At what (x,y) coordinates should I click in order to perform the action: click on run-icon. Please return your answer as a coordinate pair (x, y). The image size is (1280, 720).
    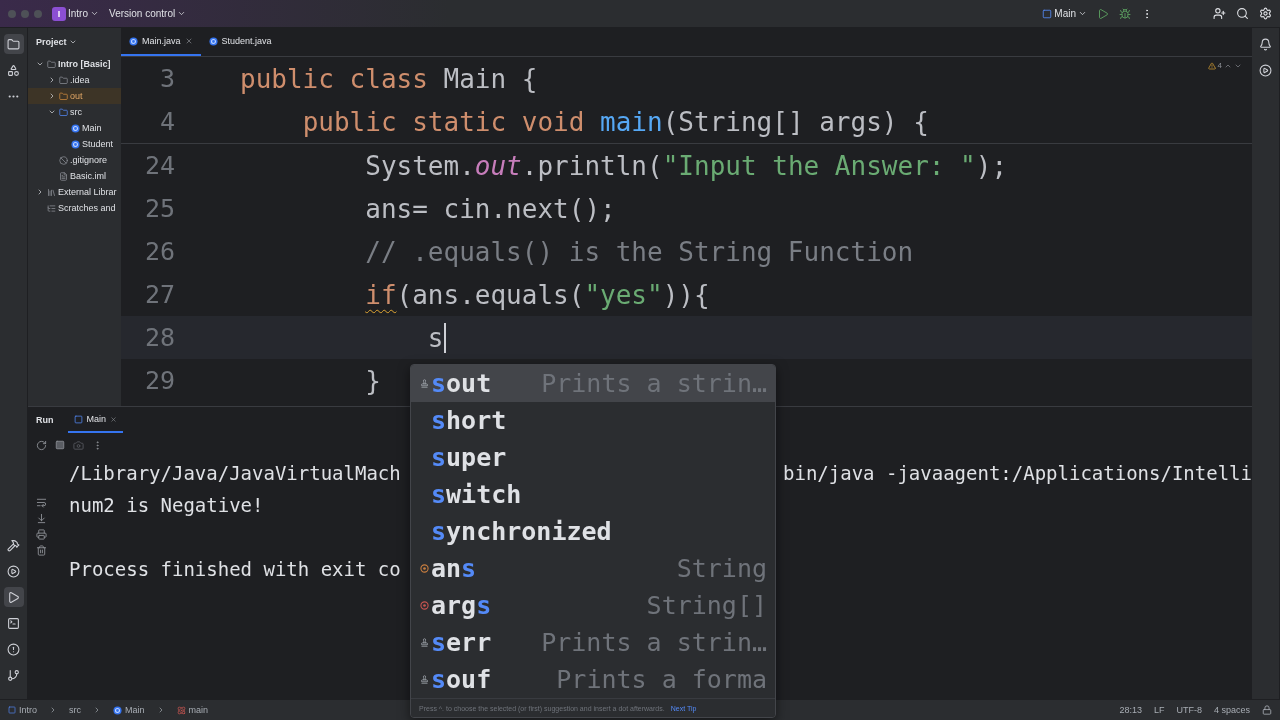
    Looking at the image, I should click on (1103, 13).